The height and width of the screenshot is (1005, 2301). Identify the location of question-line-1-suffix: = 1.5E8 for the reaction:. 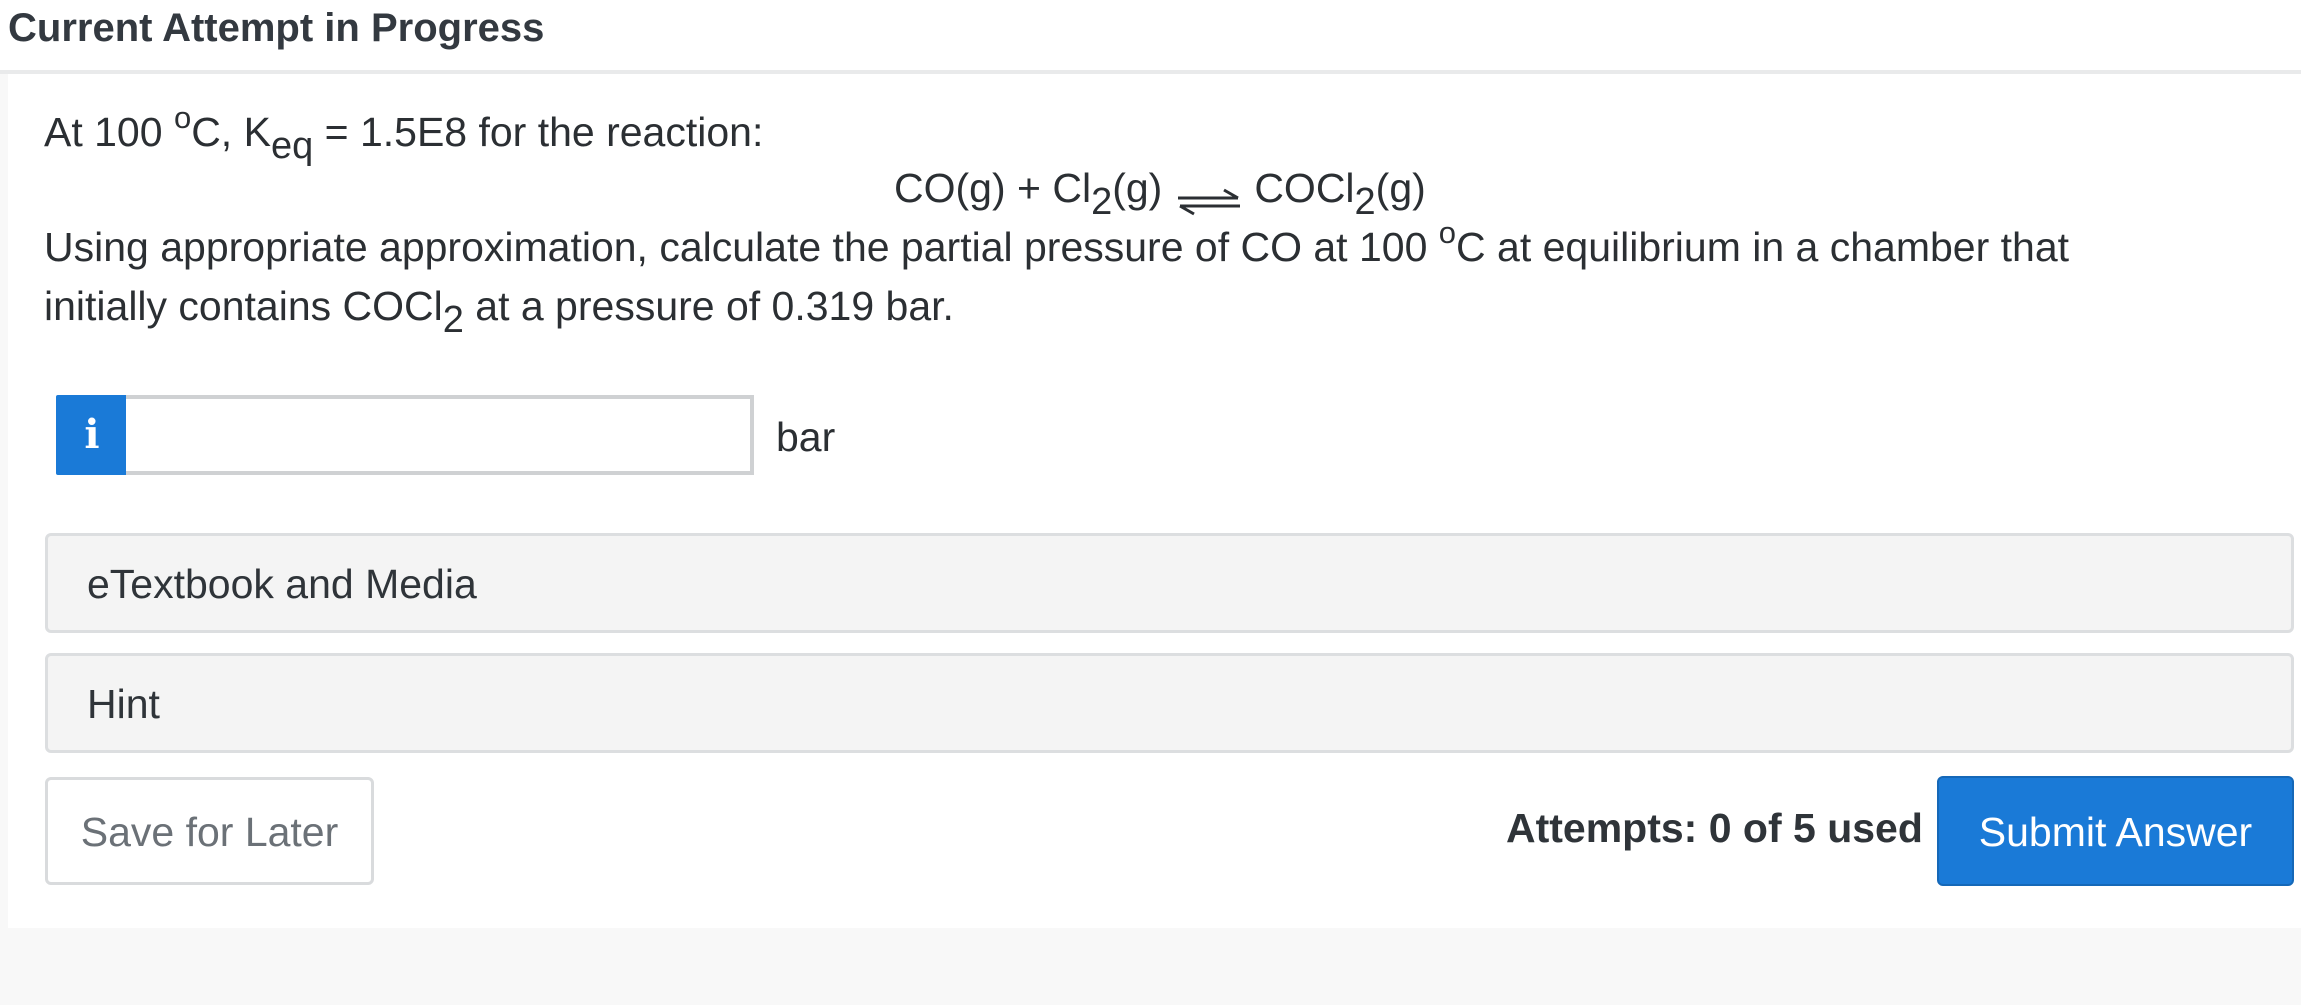
(538, 132).